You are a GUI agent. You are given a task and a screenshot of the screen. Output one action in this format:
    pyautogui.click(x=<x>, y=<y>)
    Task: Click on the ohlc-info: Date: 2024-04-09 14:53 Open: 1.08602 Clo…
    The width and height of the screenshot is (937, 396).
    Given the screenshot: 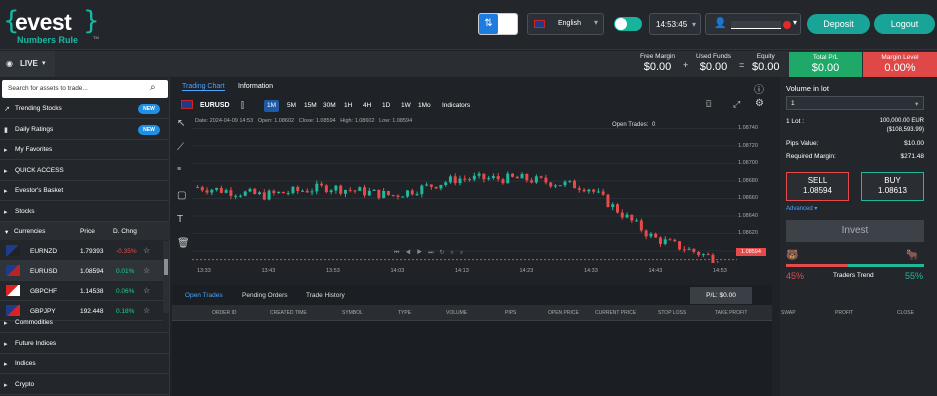 What is the action you would take?
    pyautogui.click(x=303, y=121)
    